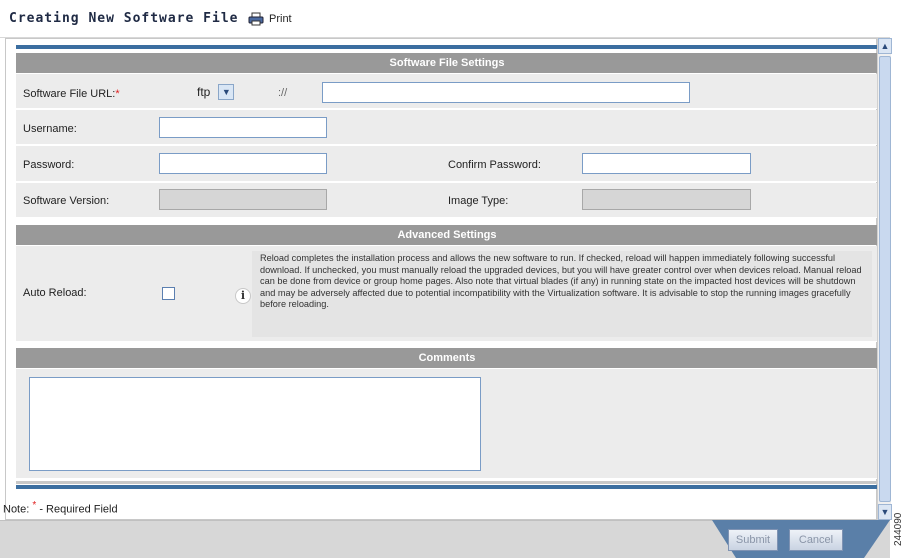  I want to click on printer-icon, so click(256, 19).